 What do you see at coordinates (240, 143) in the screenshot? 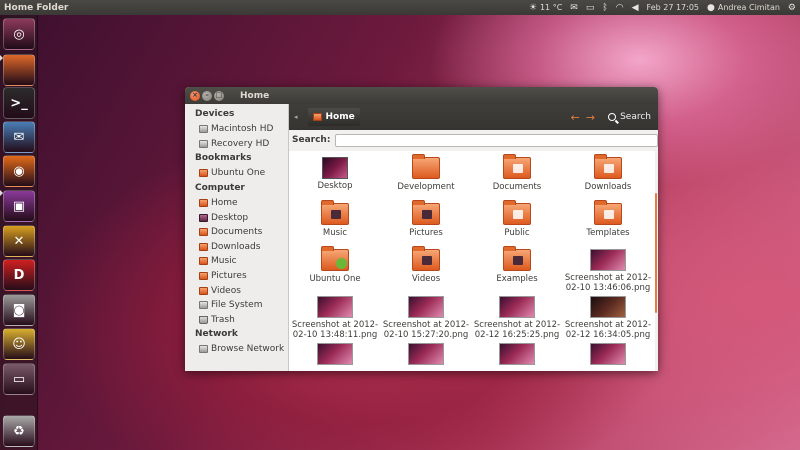
I see `sidebar-item-label: Recovery HD` at bounding box center [240, 143].